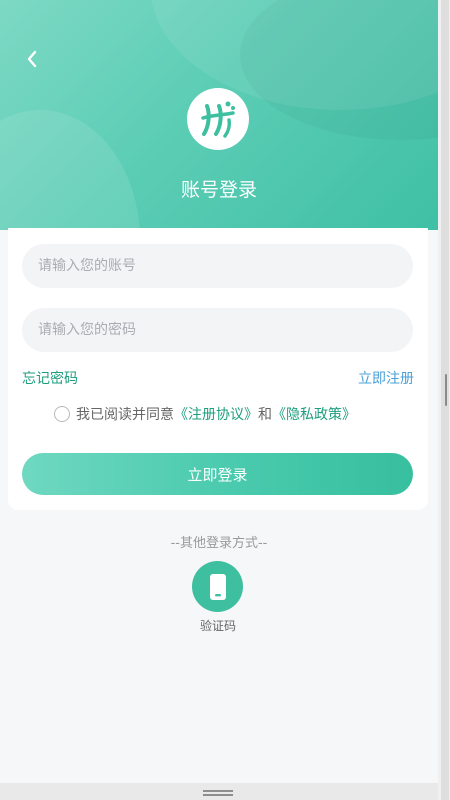 This screenshot has height=800, width=450. What do you see at coordinates (265, 415) in the screenshot?
I see `agreement-and-text: 和` at bounding box center [265, 415].